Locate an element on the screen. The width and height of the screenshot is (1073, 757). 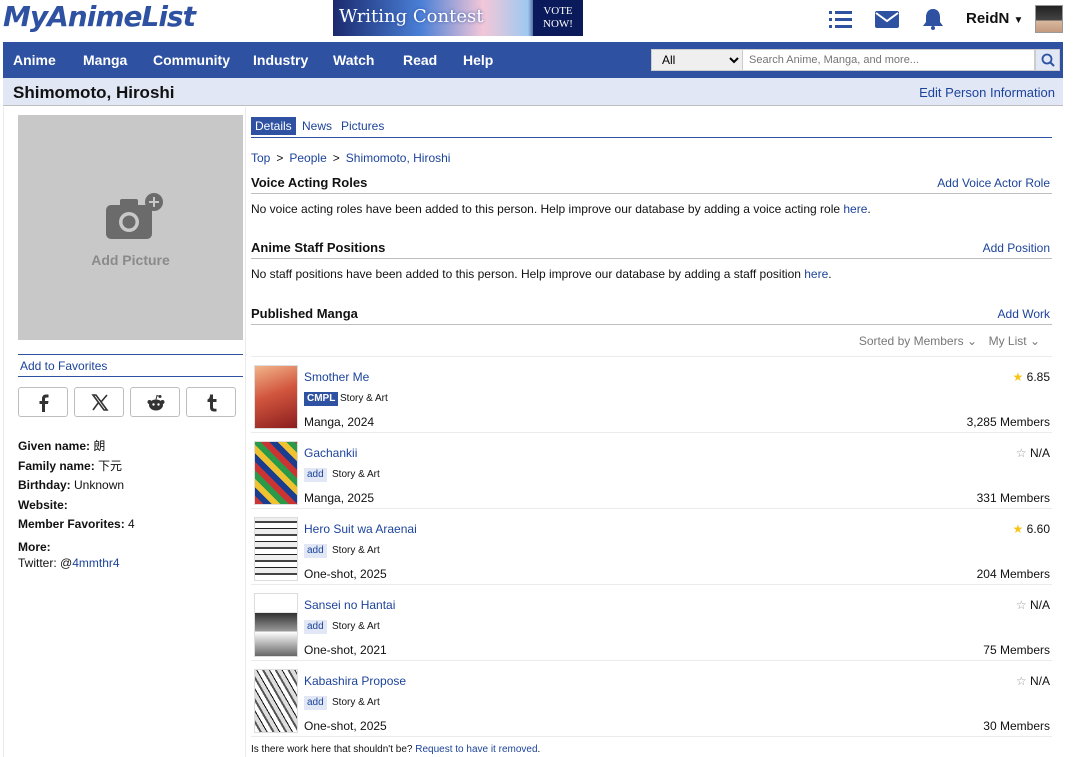
nav-read: Read is located at coordinates (420, 60).